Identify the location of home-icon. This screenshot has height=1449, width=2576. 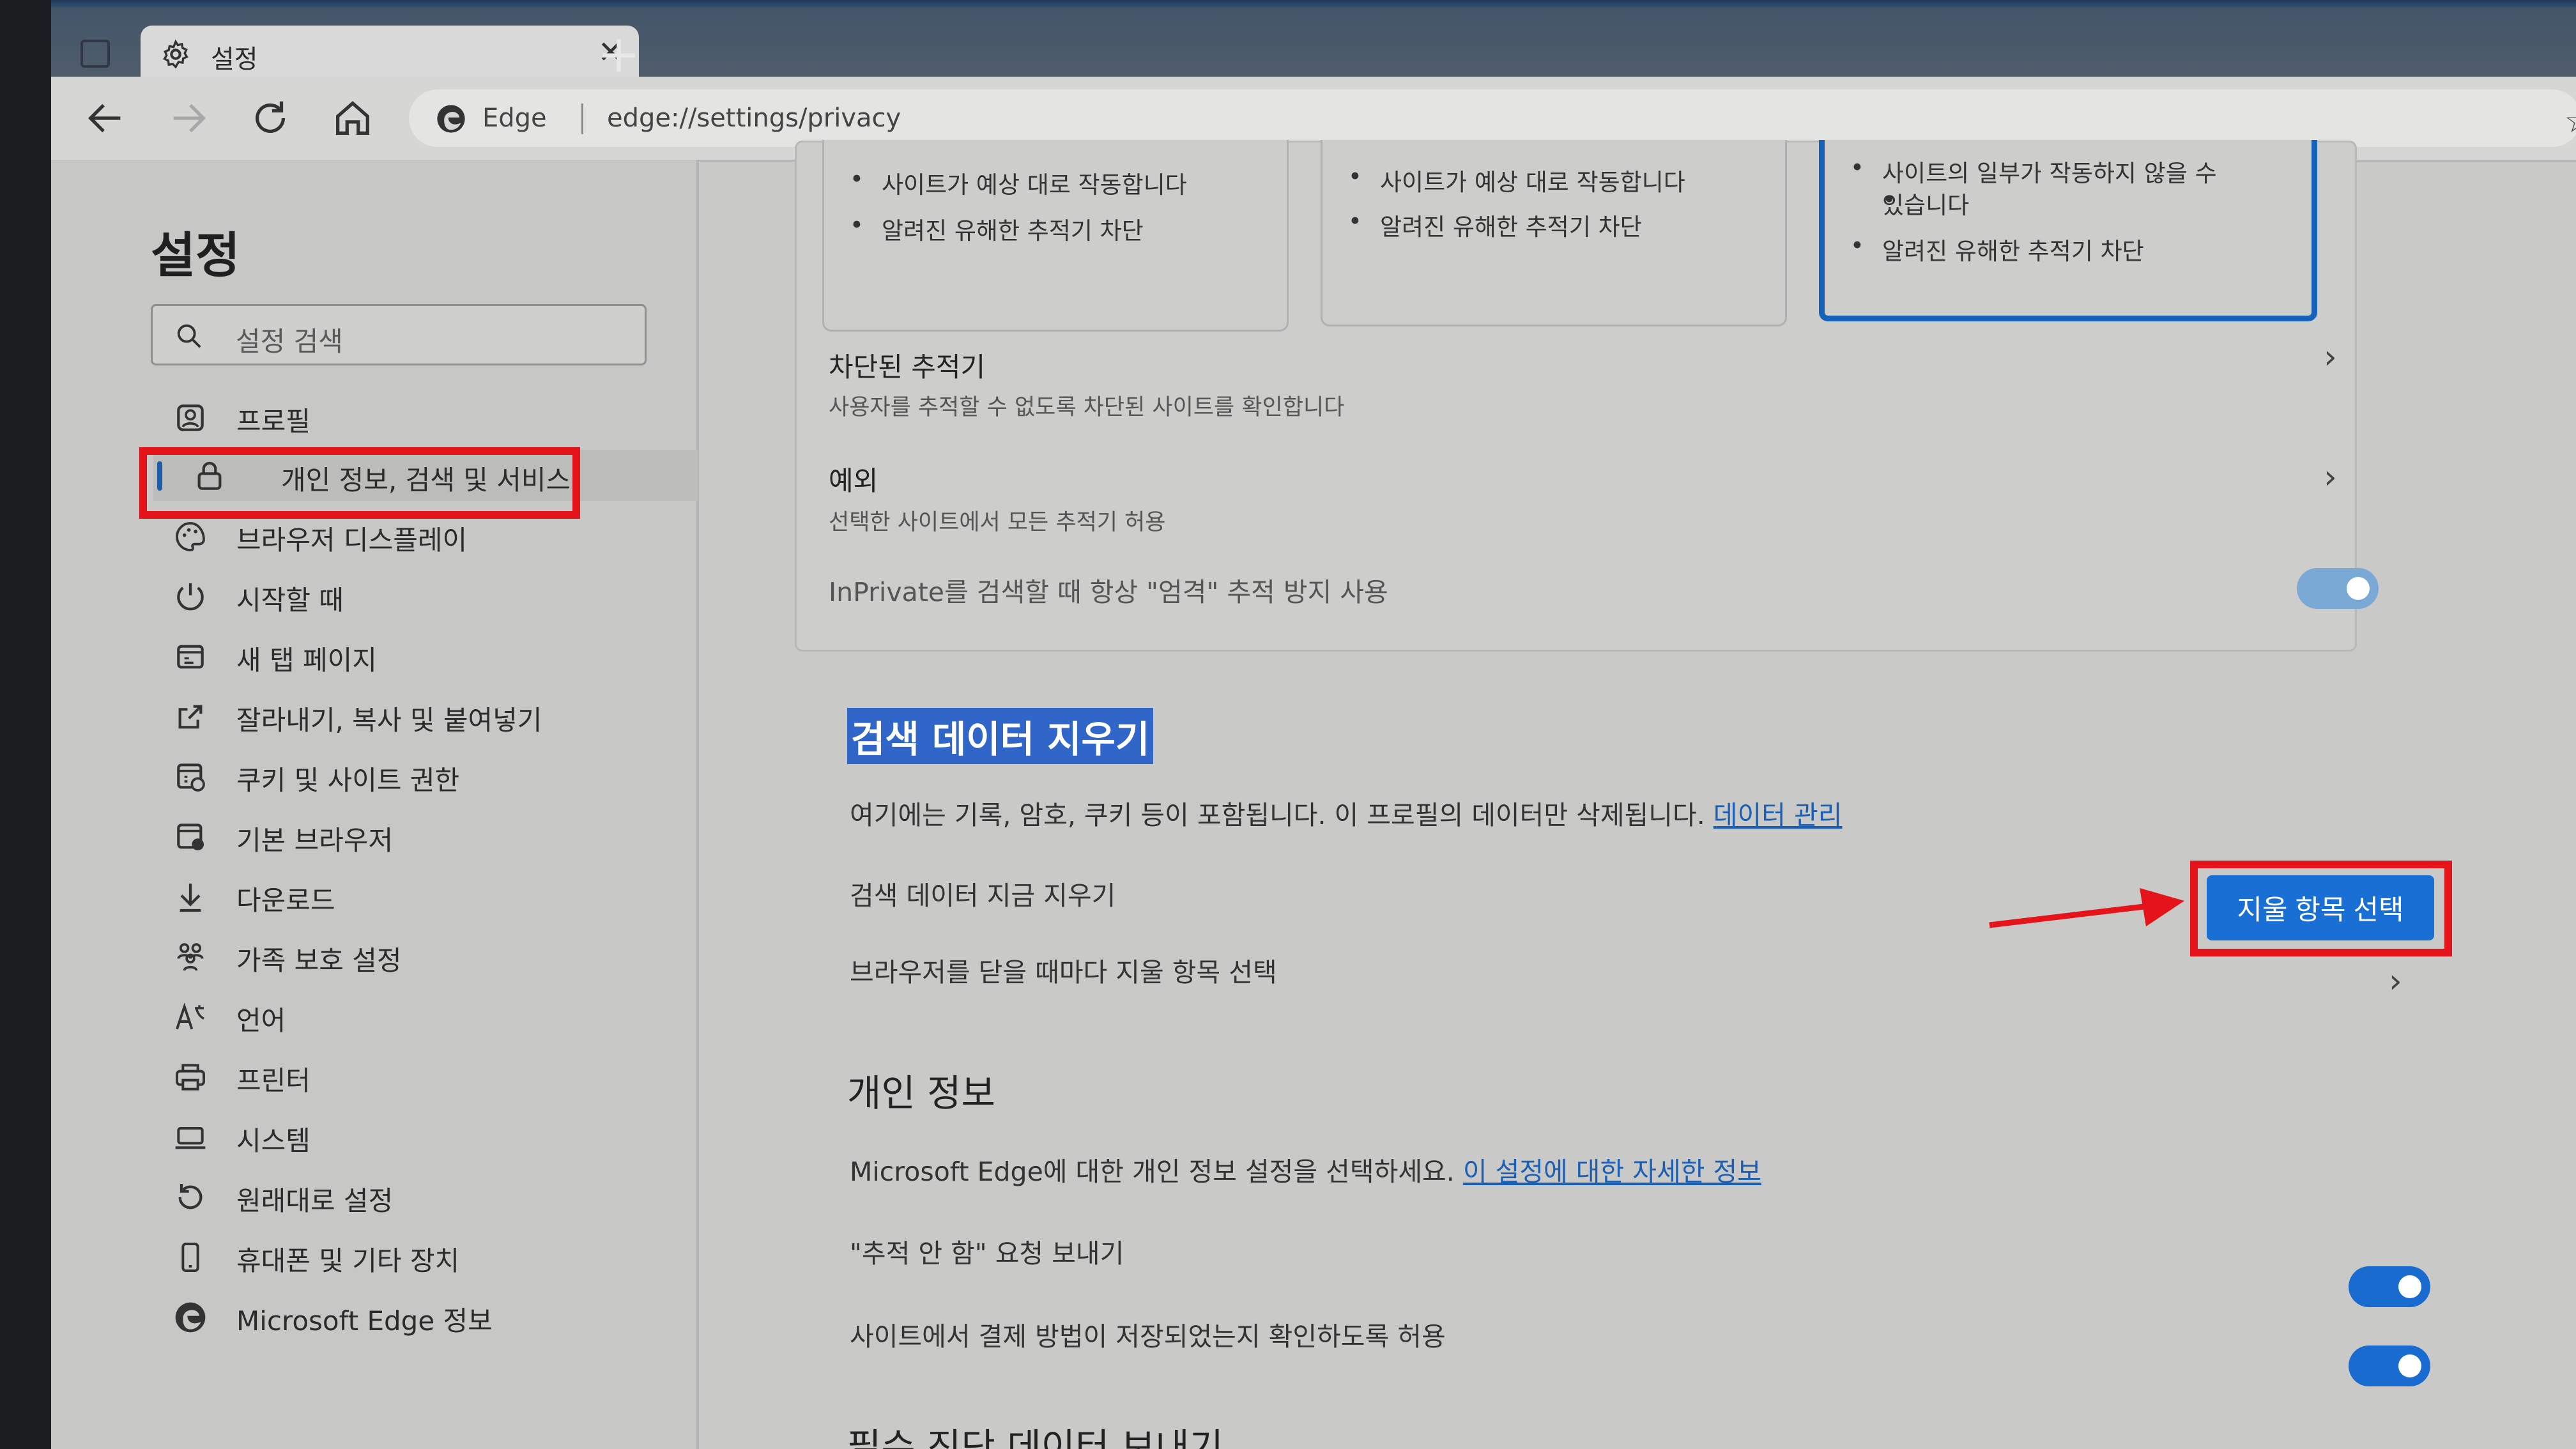
(352, 118).